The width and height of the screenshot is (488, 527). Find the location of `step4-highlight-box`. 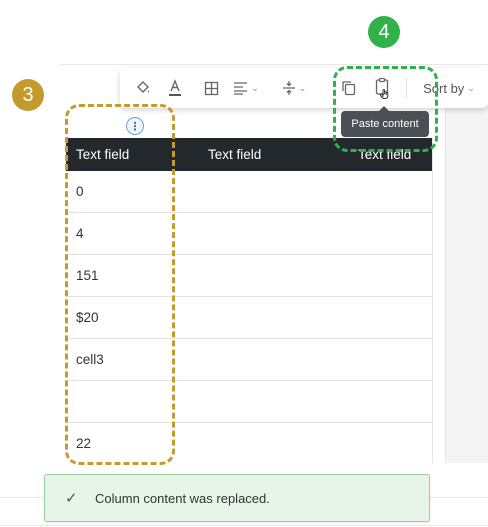

step4-highlight-box is located at coordinates (385, 109).